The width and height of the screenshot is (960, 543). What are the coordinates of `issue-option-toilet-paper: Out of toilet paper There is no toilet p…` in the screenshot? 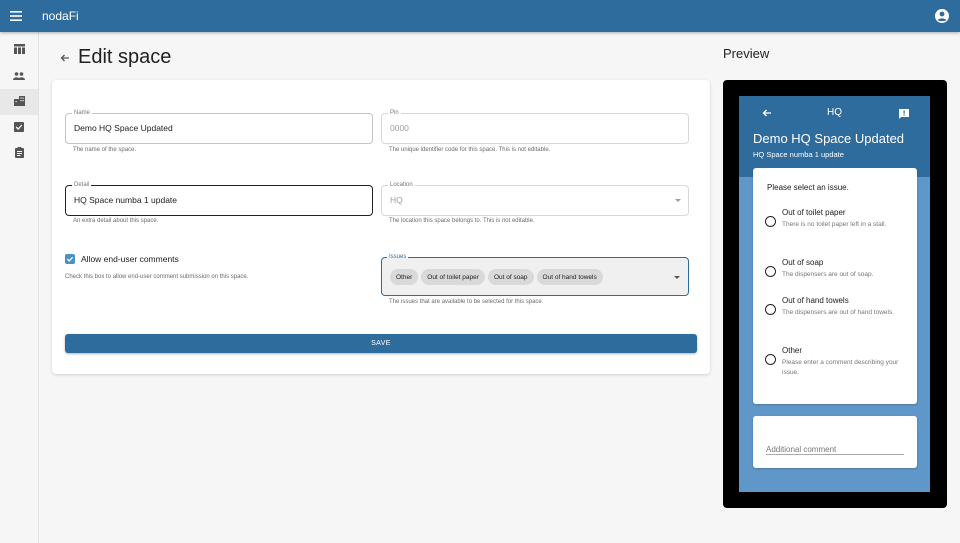 It's located at (837, 226).